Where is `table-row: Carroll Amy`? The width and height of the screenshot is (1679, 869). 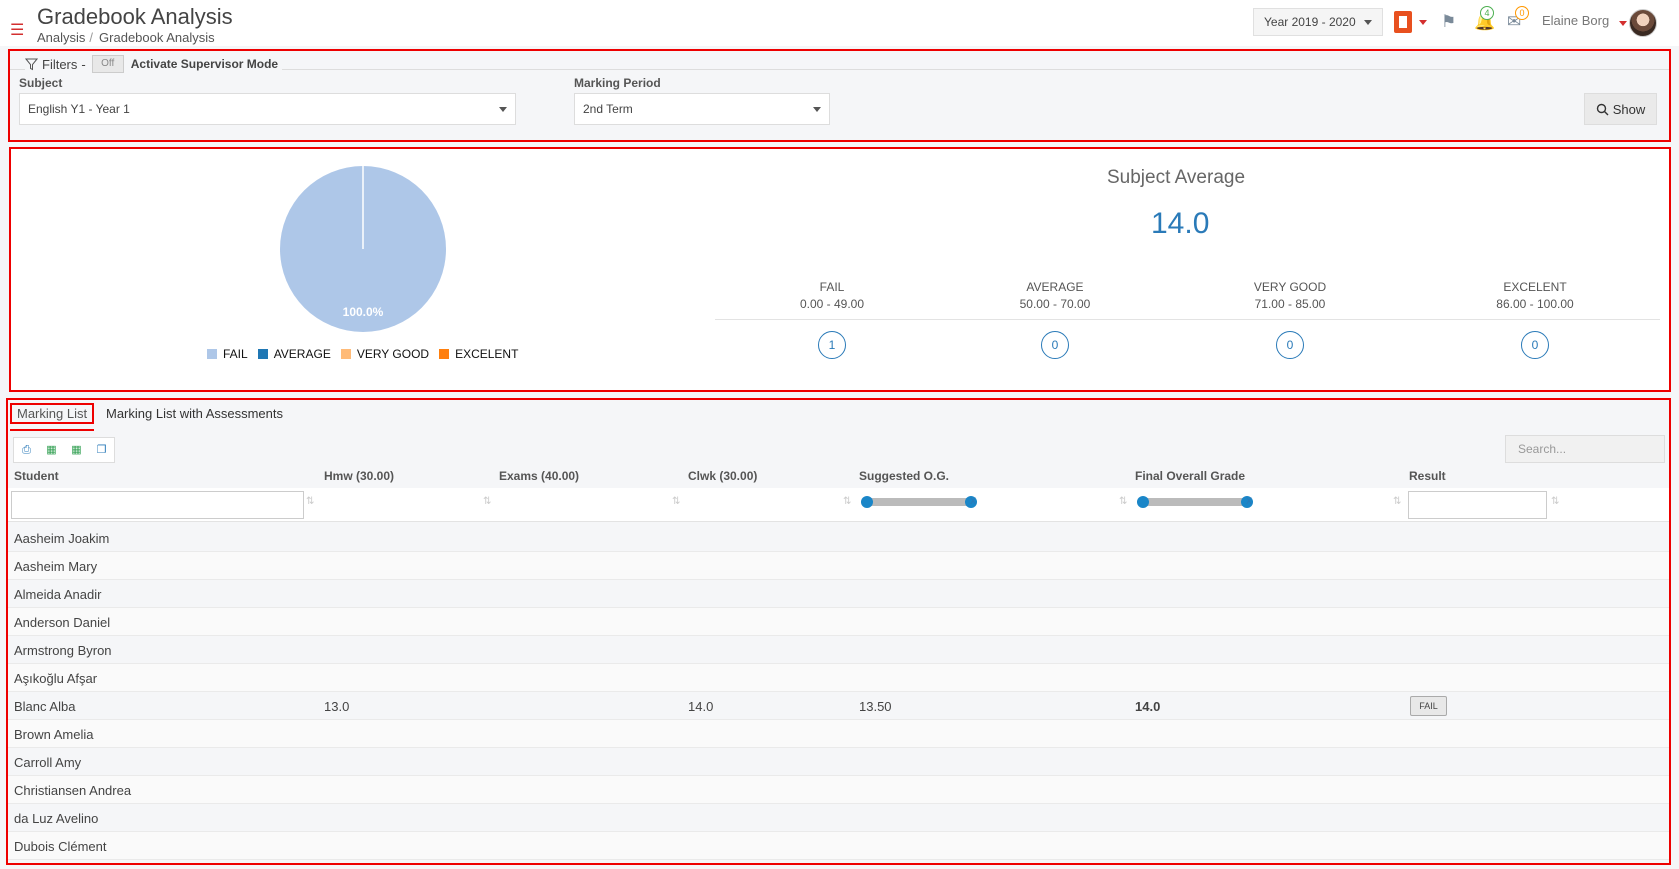 table-row: Carroll Amy is located at coordinates (838, 762).